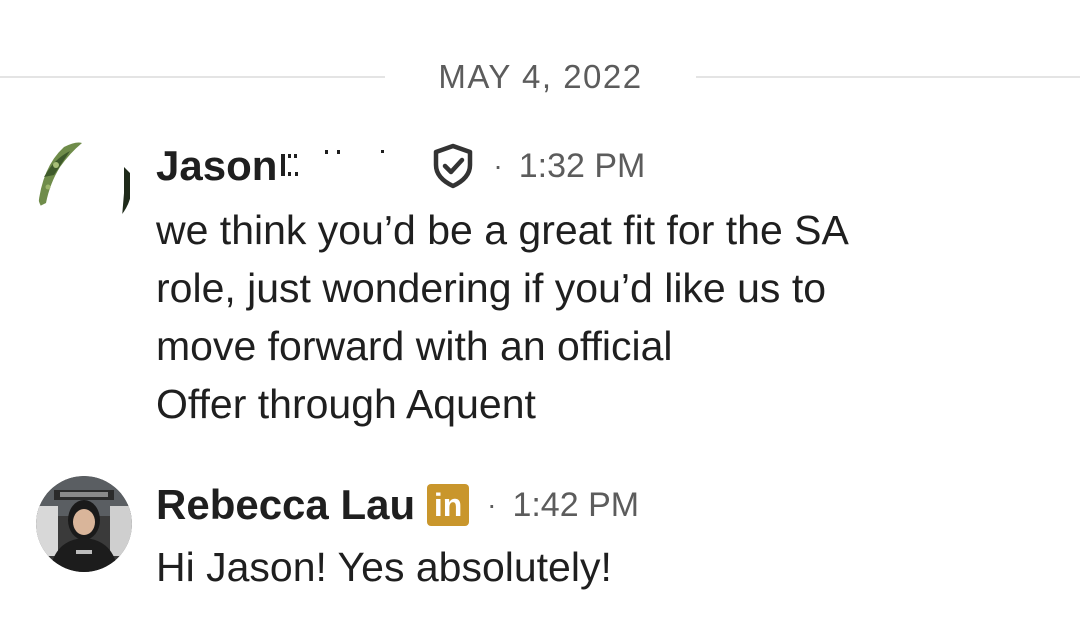 Image resolution: width=1080 pixels, height=620 pixels. What do you see at coordinates (346, 404) in the screenshot?
I see `message-line: Offer through Aquent` at bounding box center [346, 404].